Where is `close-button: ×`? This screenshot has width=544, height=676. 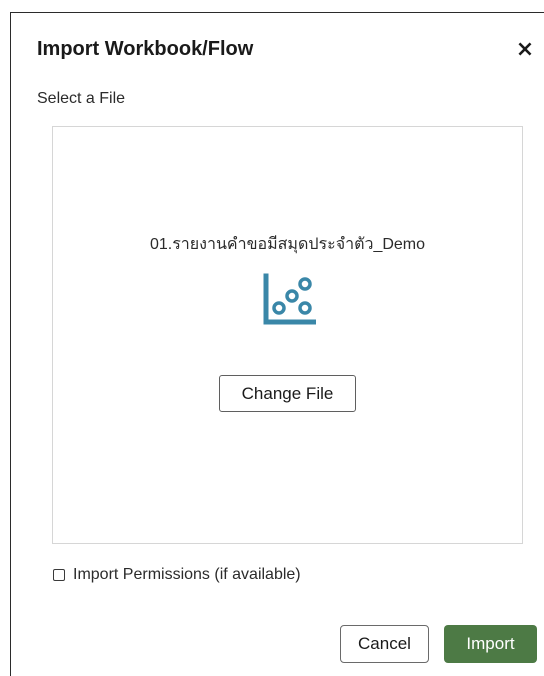 close-button: × is located at coordinates (525, 50).